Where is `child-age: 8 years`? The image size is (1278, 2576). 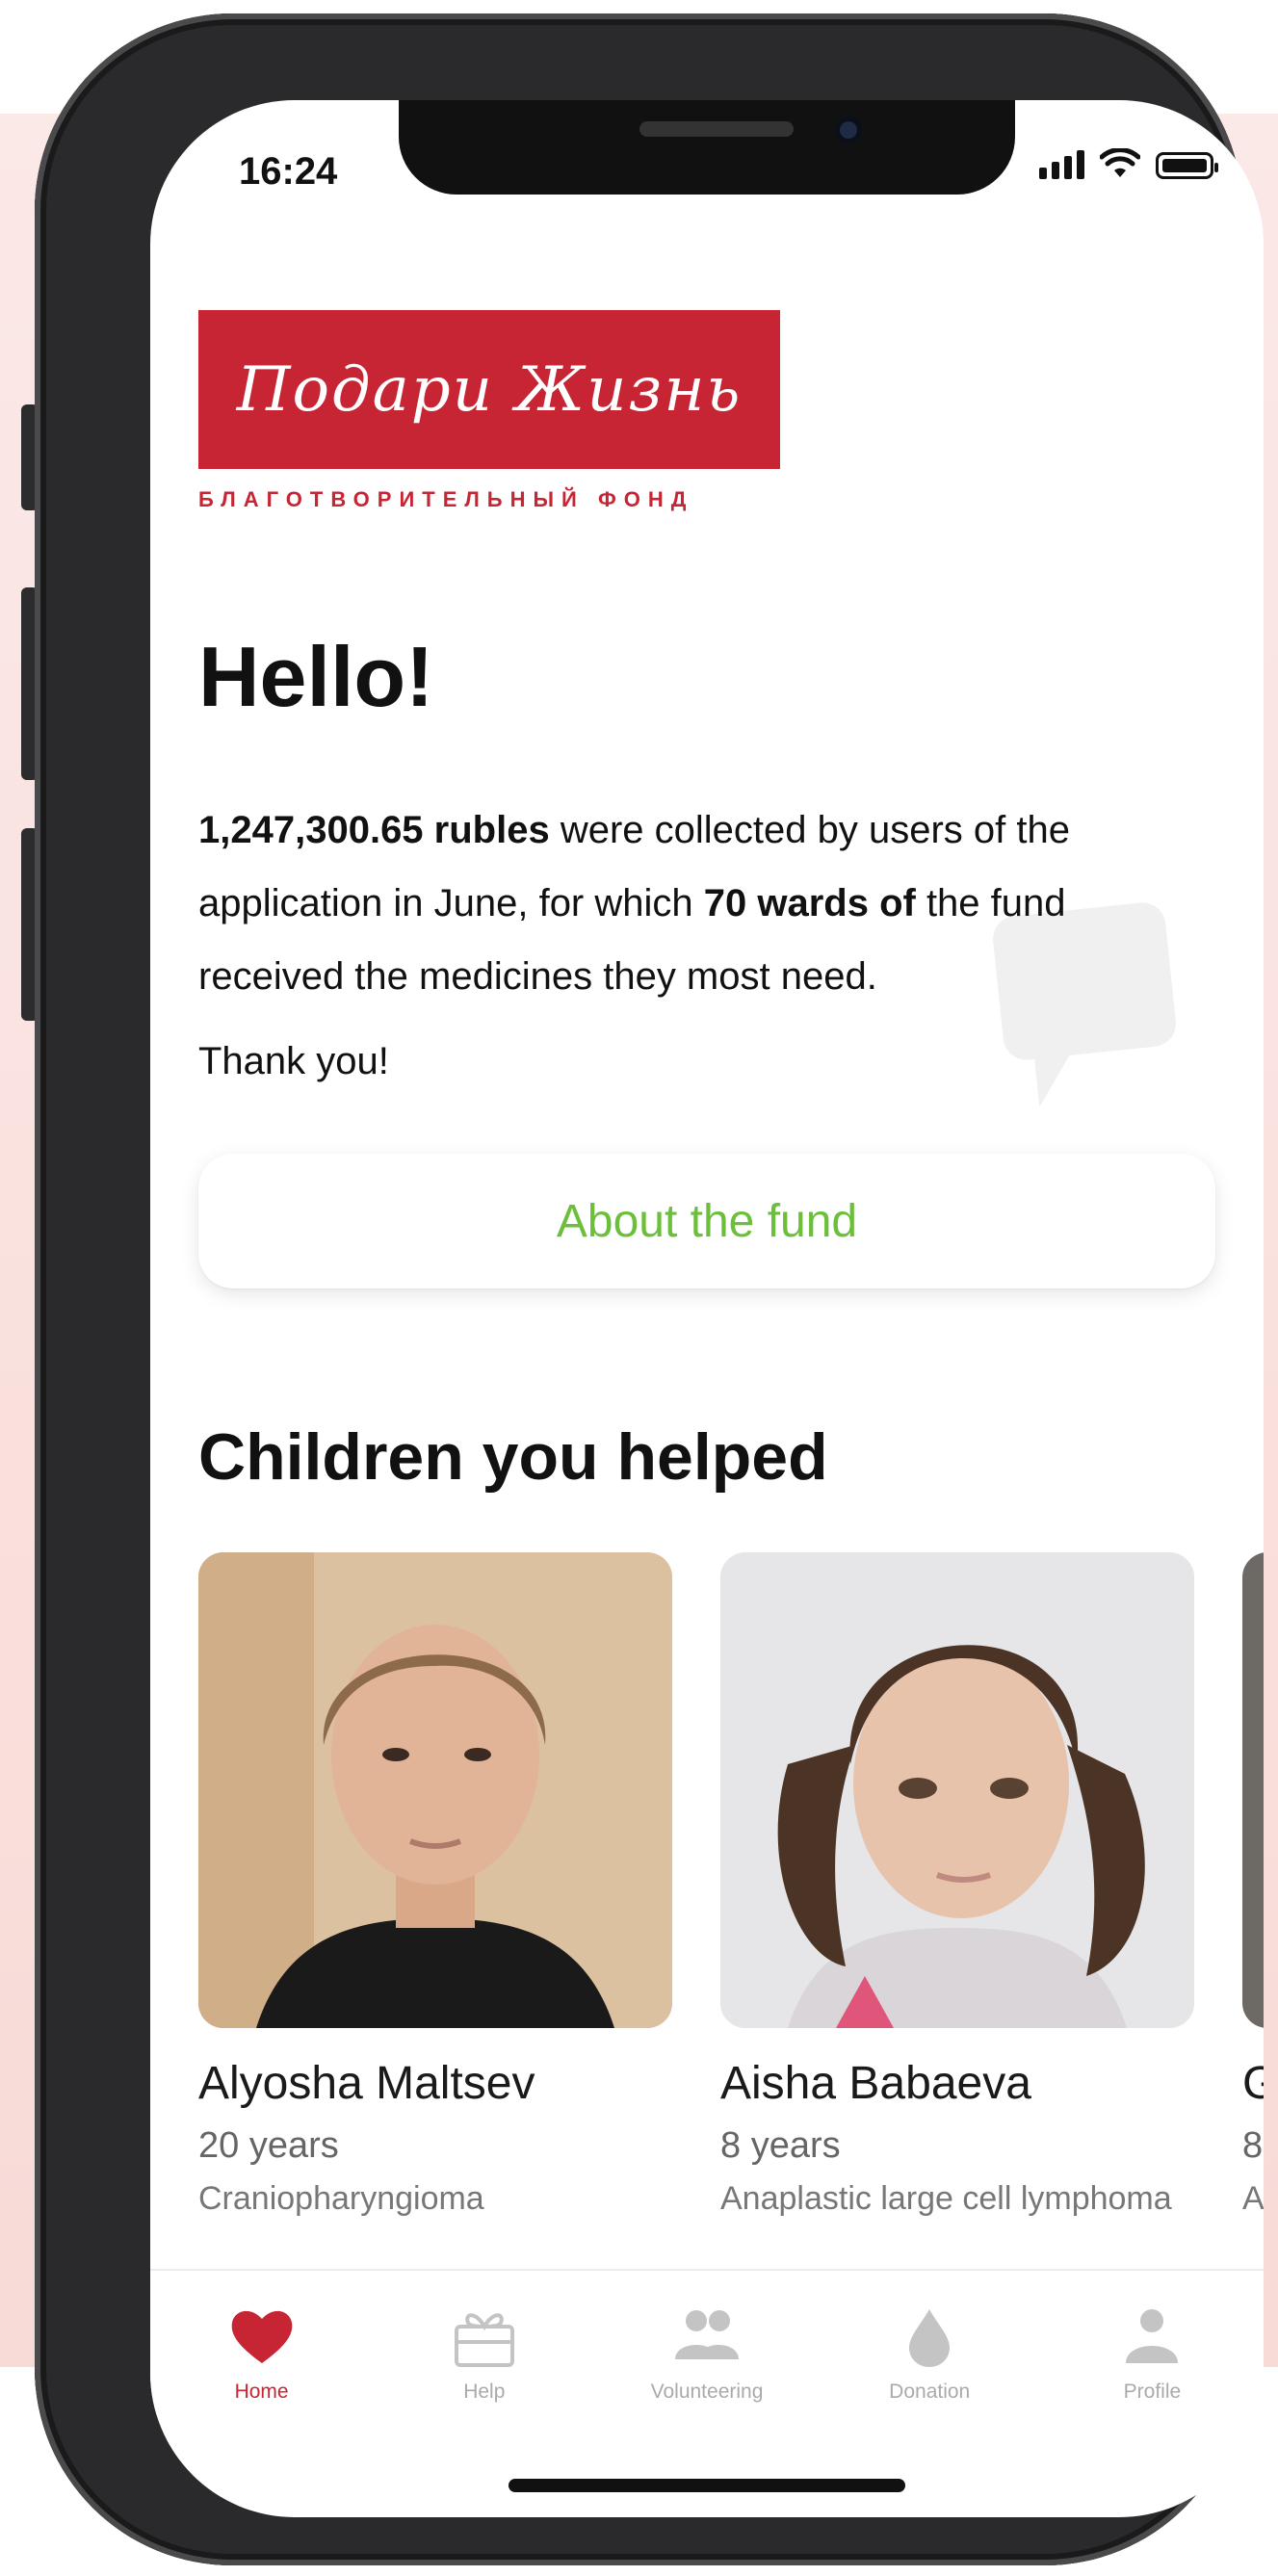
child-age: 8 years is located at coordinates (780, 2145).